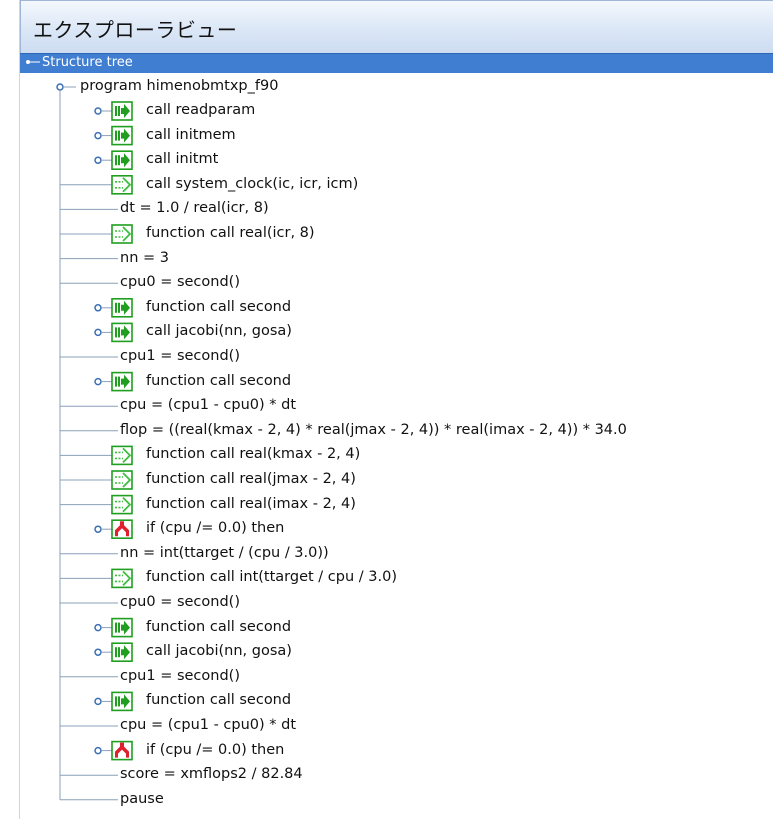 This screenshot has height=819, width=773. I want to click on program-node-label: program himenobmtxp_f90, so click(179, 86).